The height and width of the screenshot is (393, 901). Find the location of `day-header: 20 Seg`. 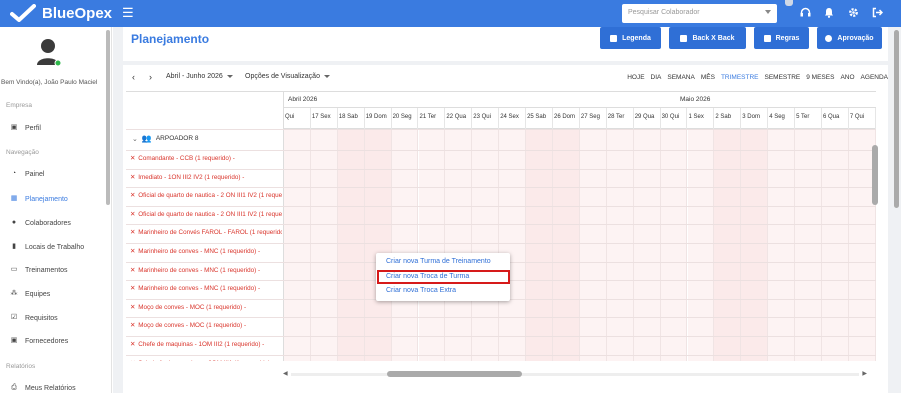

day-header: 20 Seg is located at coordinates (405, 119).